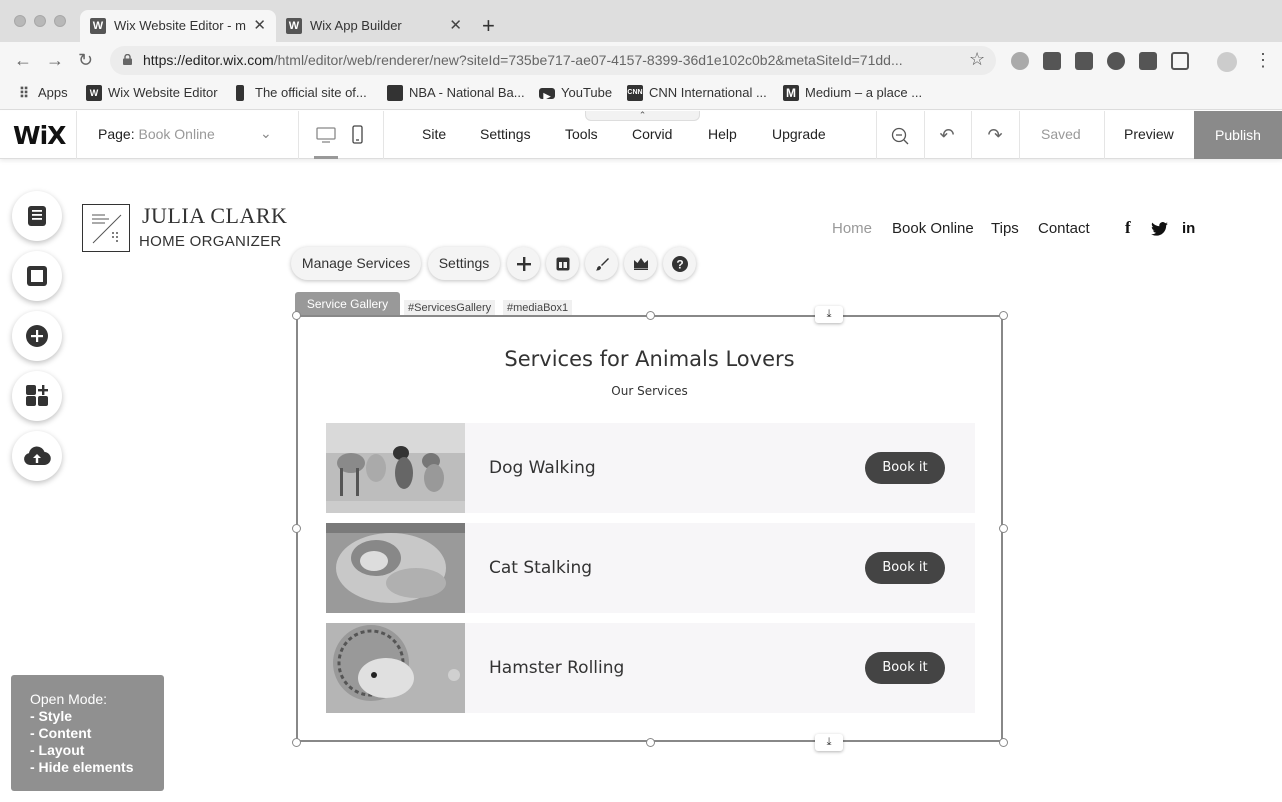 The height and width of the screenshot is (802, 1282). What do you see at coordinates (547, 94) in the screenshot?
I see `youtube-icon: ▶` at bounding box center [547, 94].